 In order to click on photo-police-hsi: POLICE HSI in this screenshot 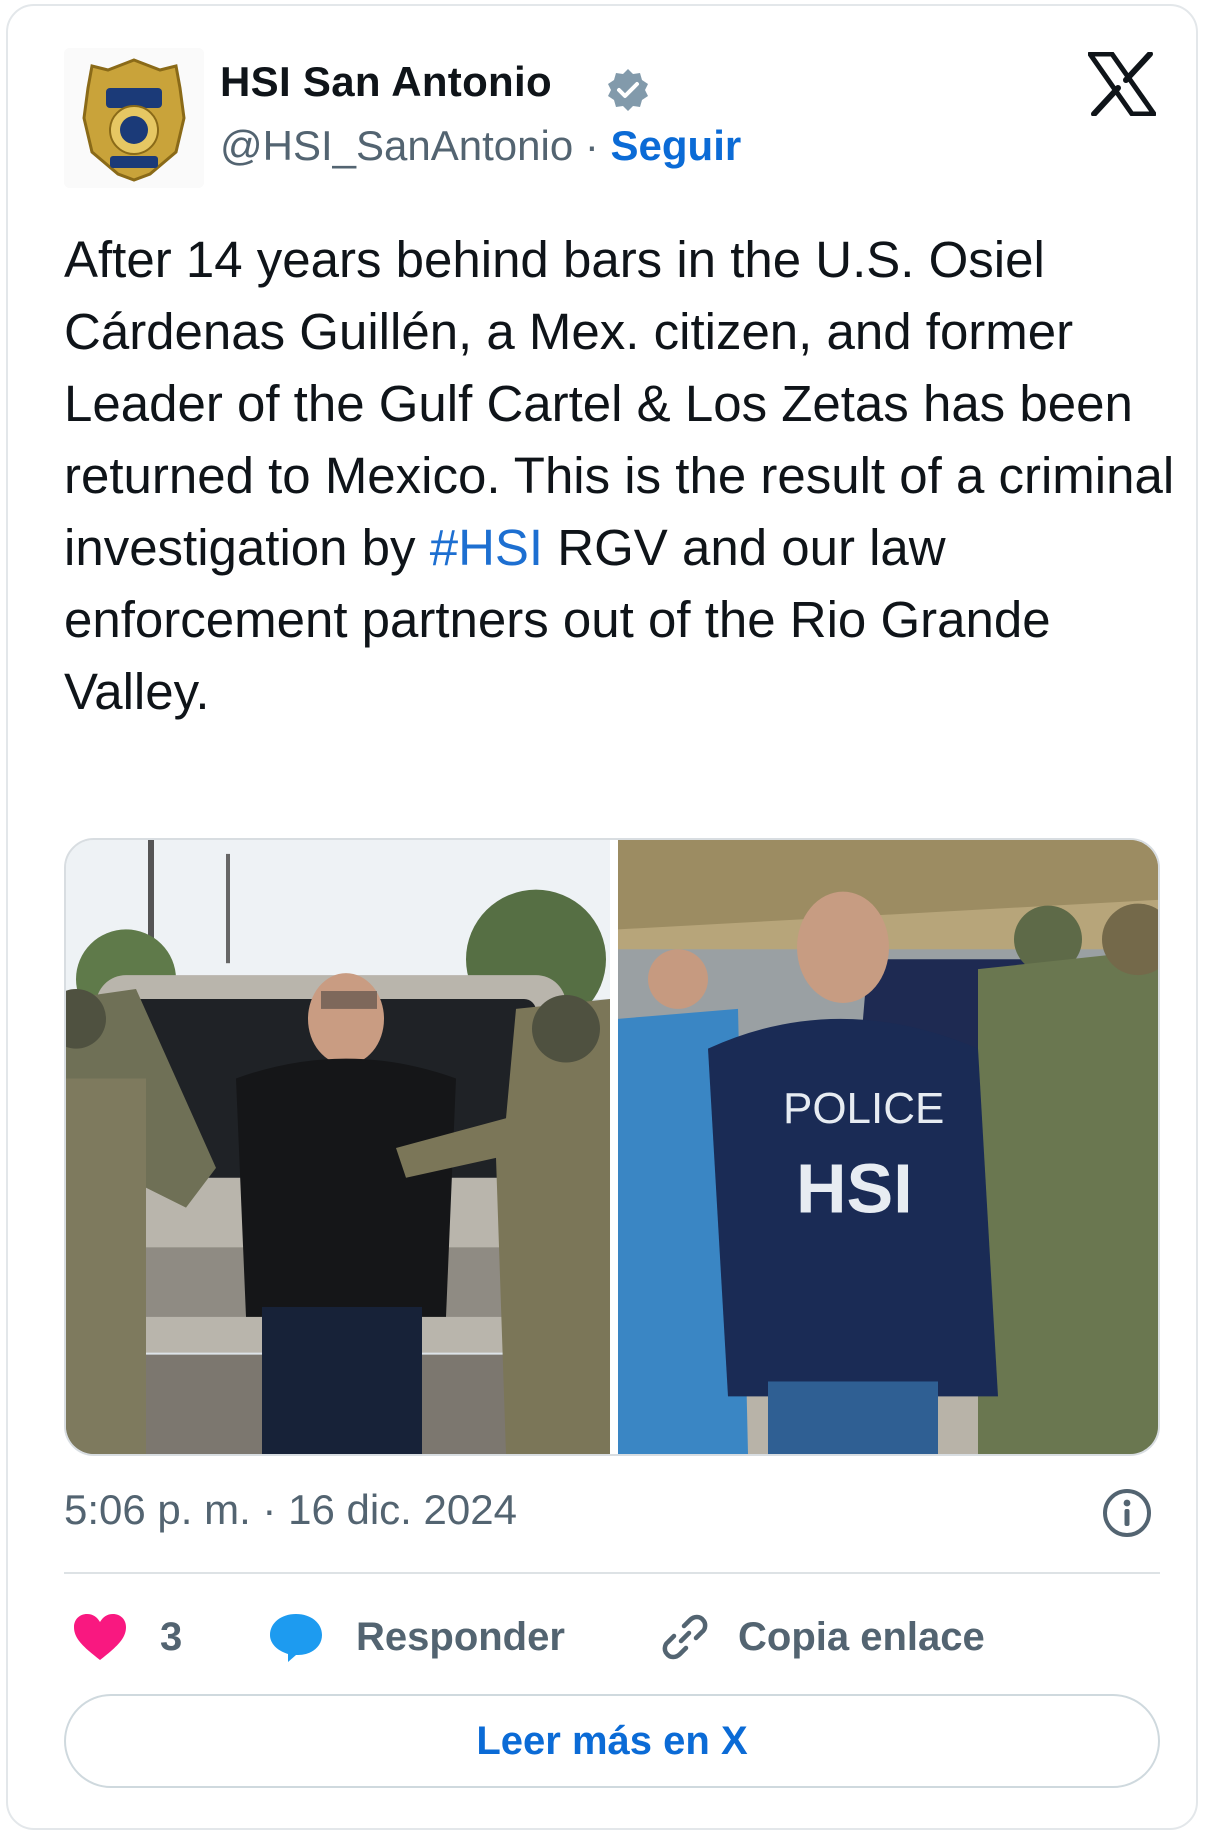, I will do `click(889, 1147)`.